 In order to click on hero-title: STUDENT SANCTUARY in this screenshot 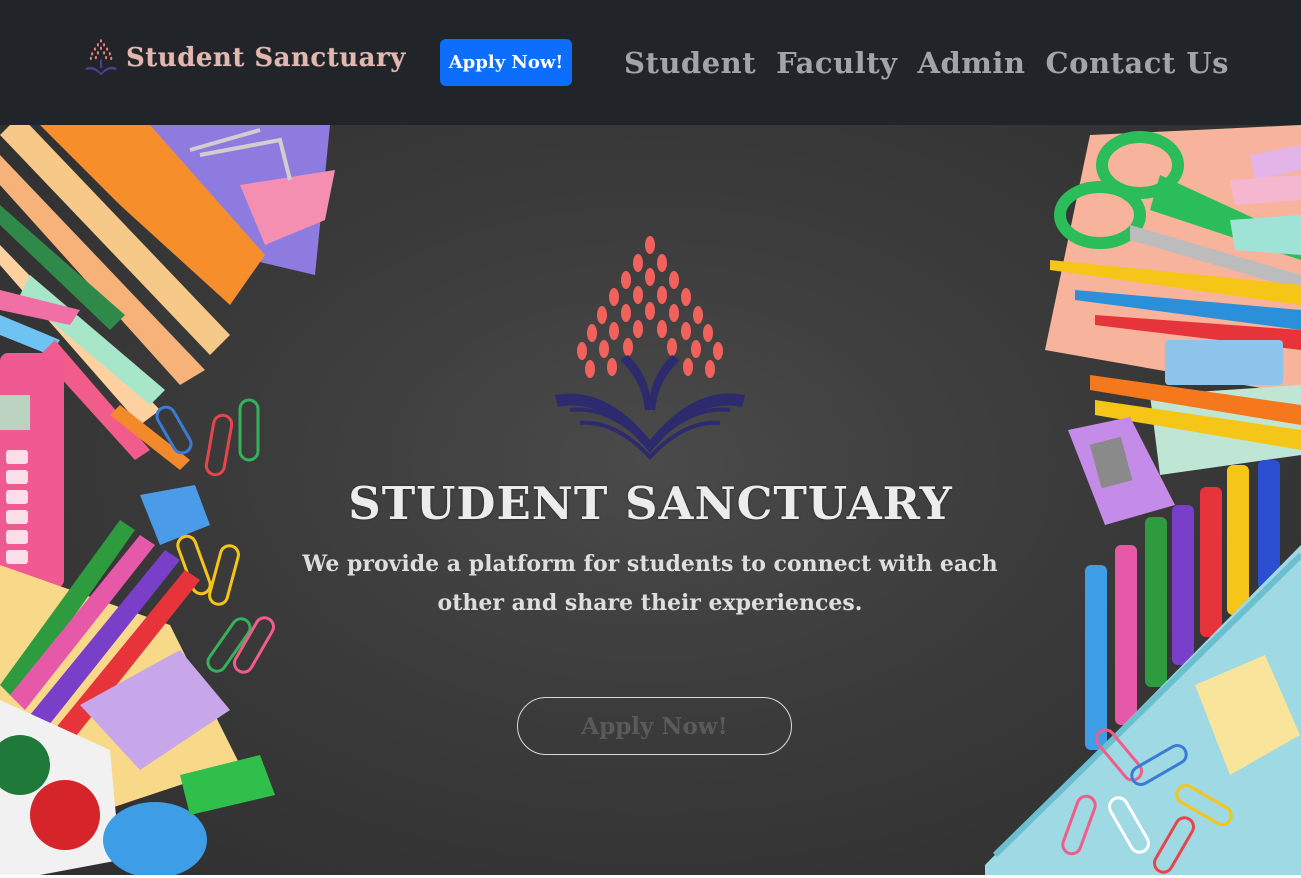, I will do `click(650, 503)`.